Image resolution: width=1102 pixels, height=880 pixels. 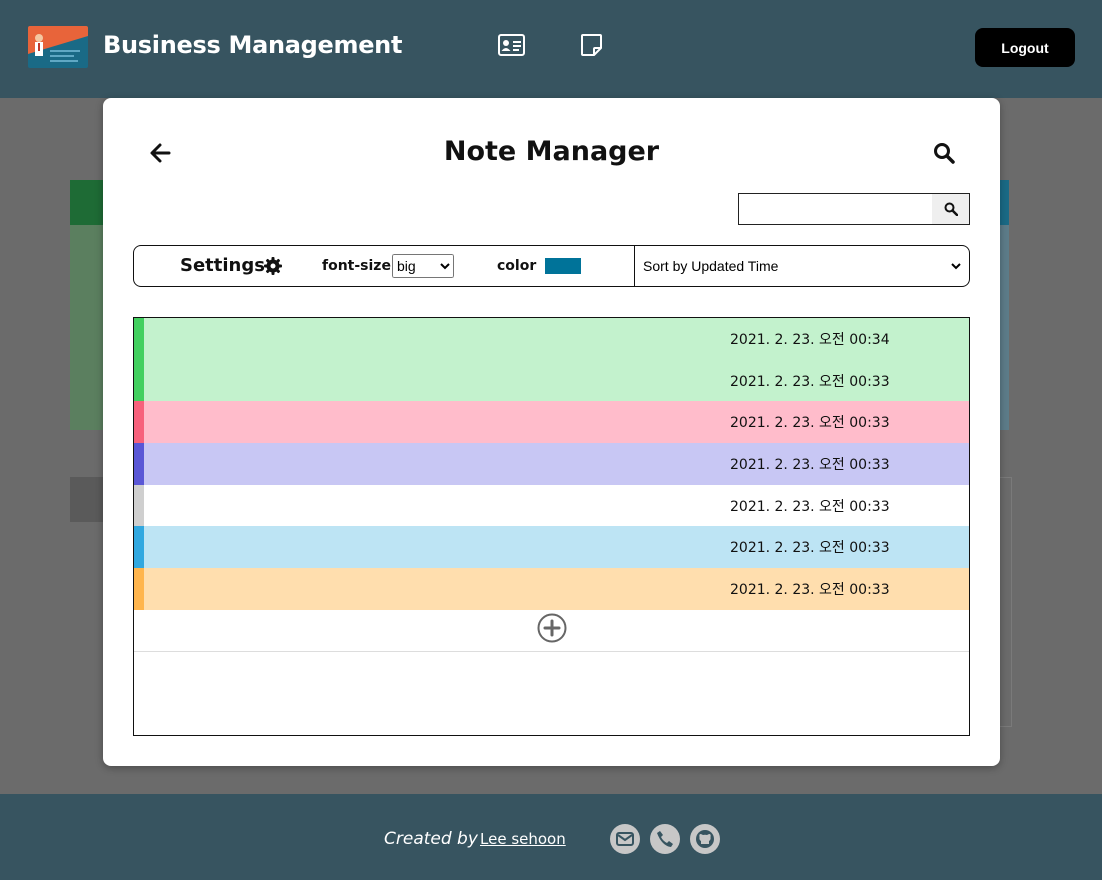 I want to click on note-search-box, so click(x=854, y=209).